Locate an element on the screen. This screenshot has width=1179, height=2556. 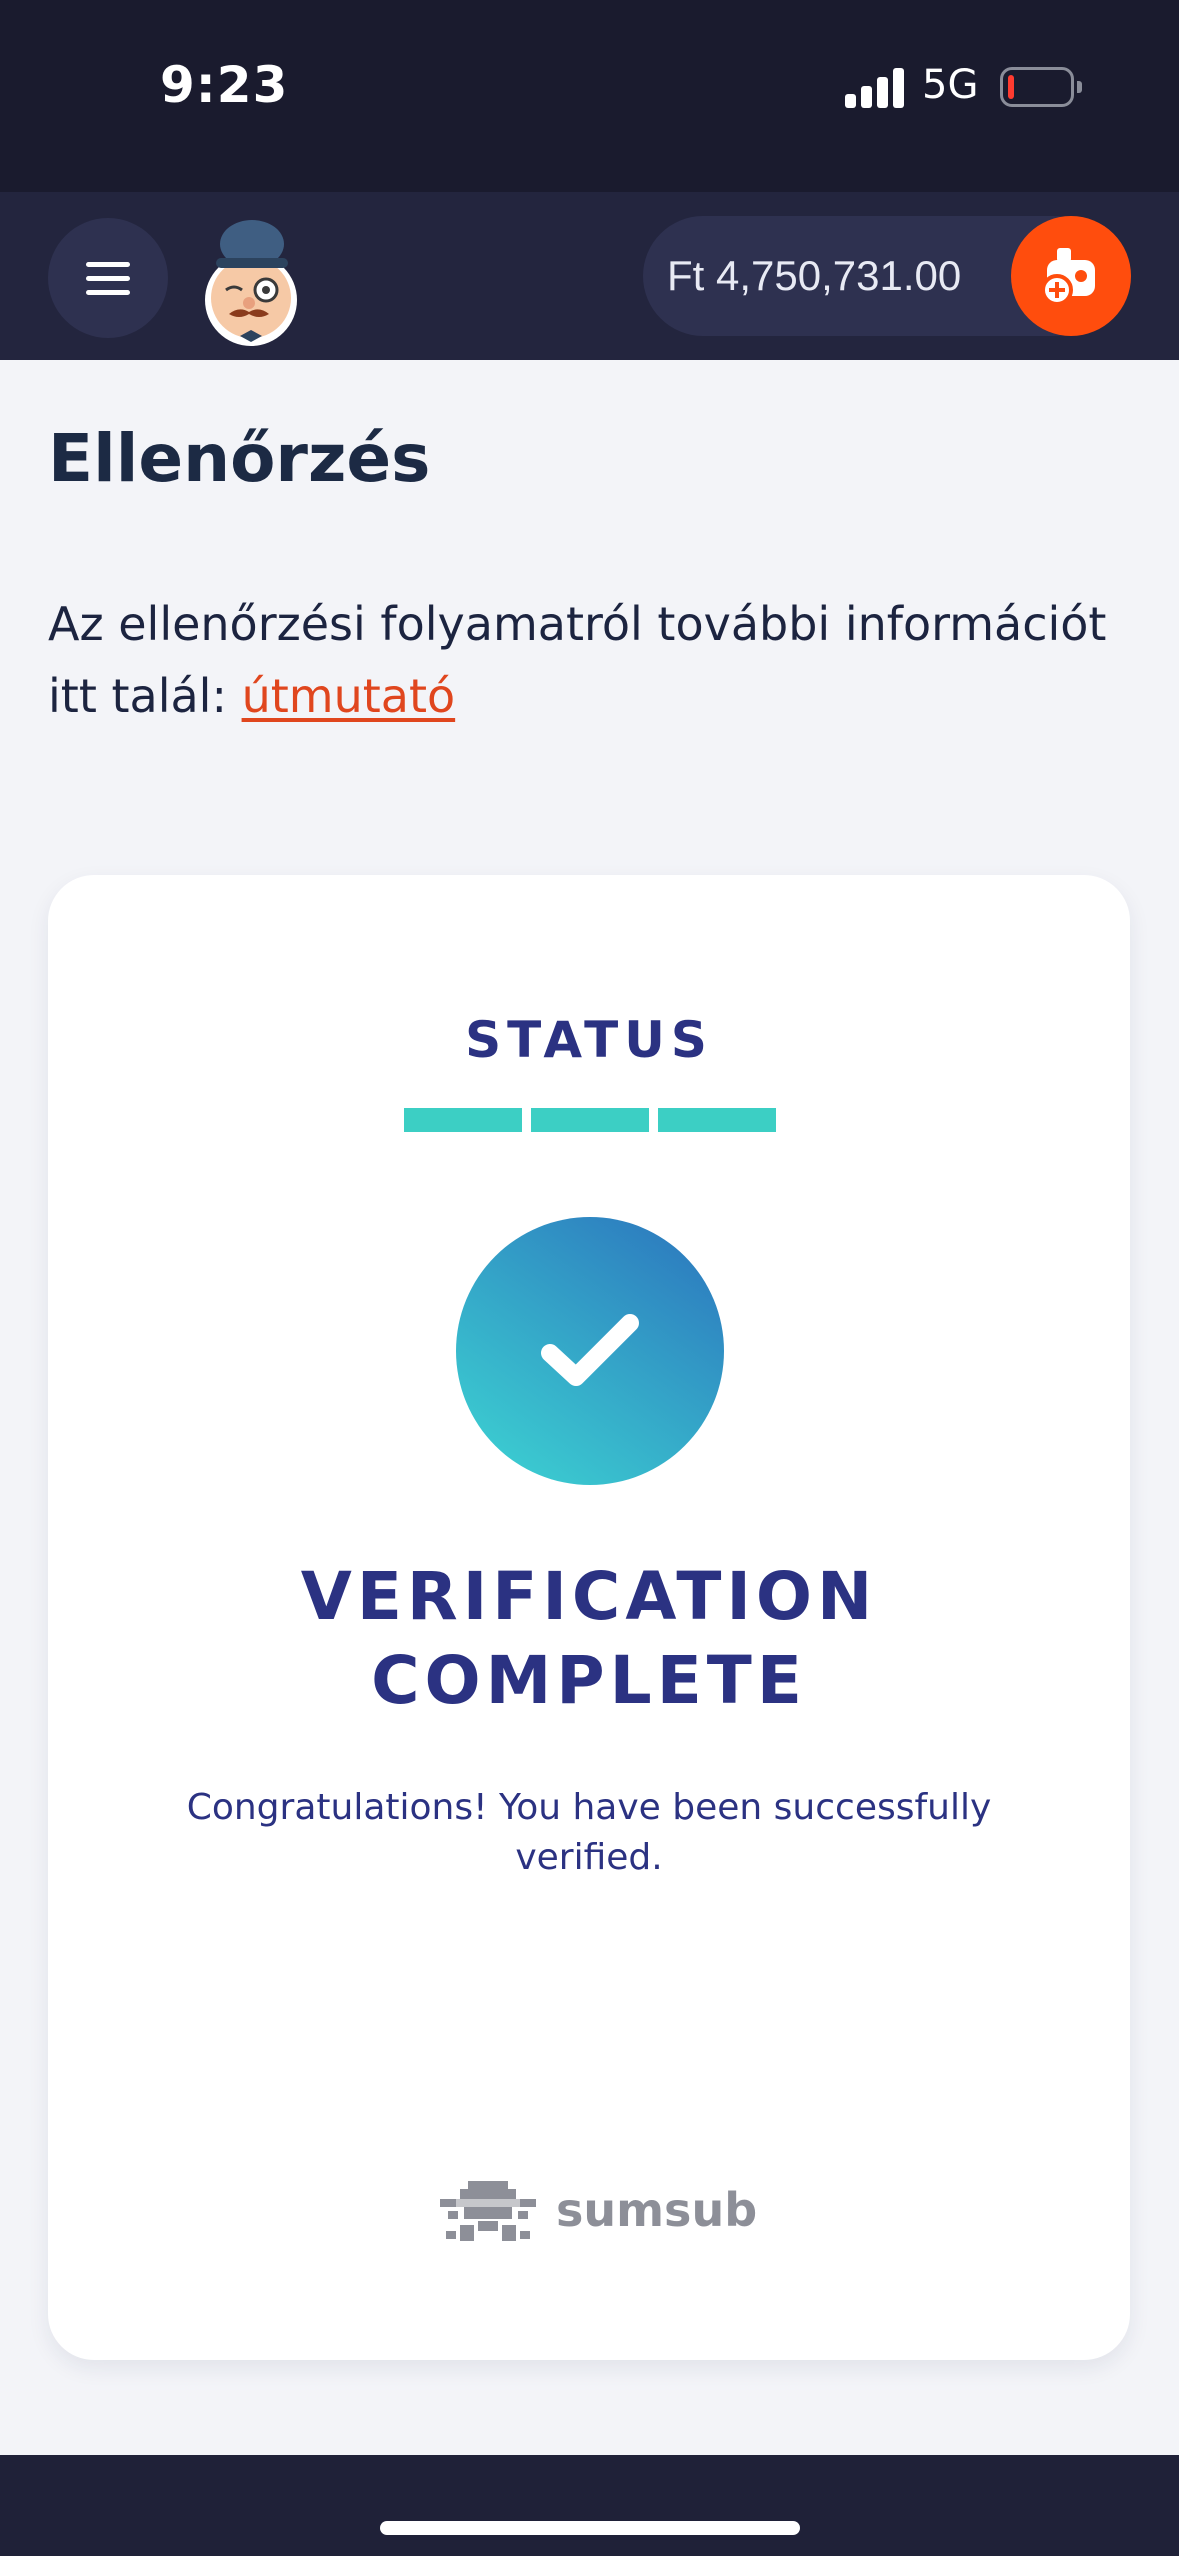
status-label: STATUS is located at coordinates (589, 1040).